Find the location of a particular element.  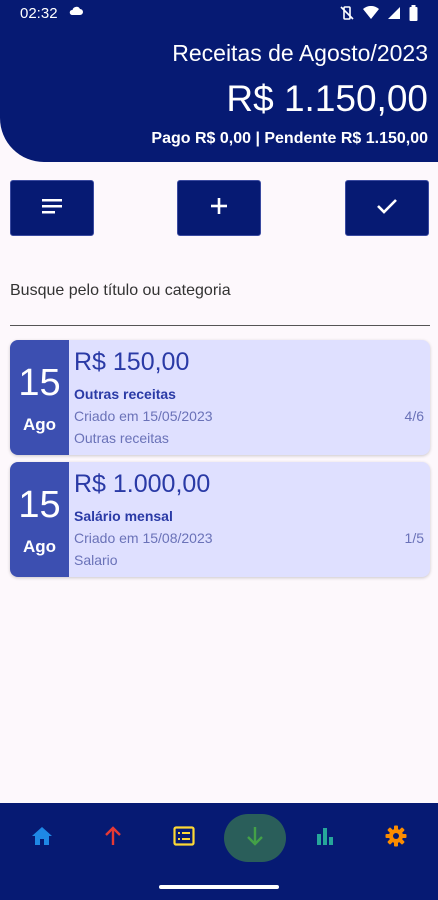

search-field is located at coordinates (220, 298).